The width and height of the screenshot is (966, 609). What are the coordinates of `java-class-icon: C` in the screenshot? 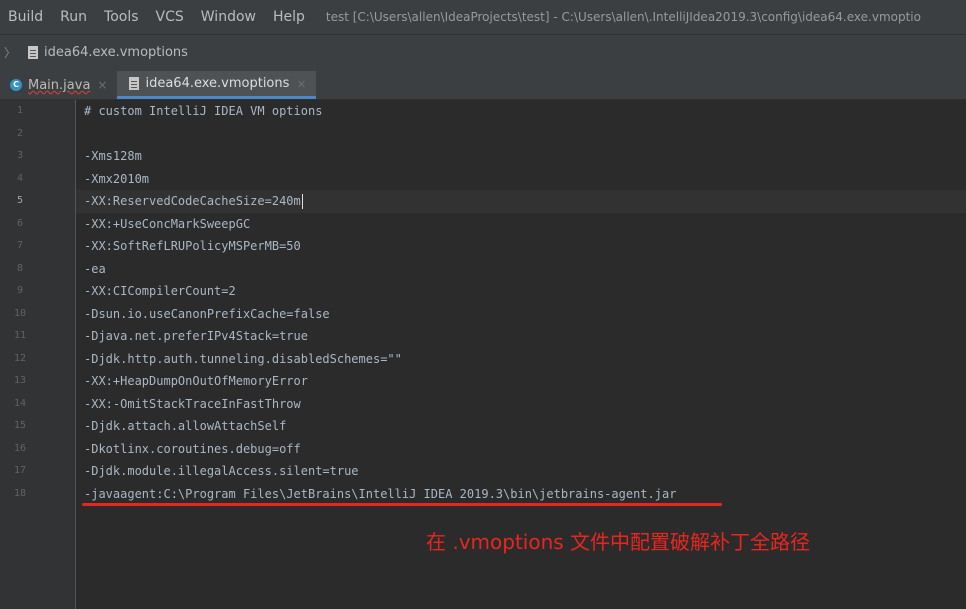 It's located at (16, 85).